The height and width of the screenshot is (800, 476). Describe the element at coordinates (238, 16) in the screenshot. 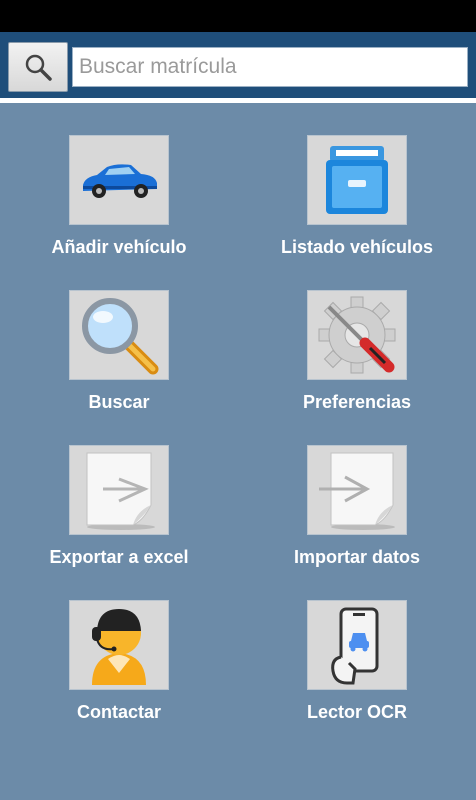

I see `status-bar` at that location.